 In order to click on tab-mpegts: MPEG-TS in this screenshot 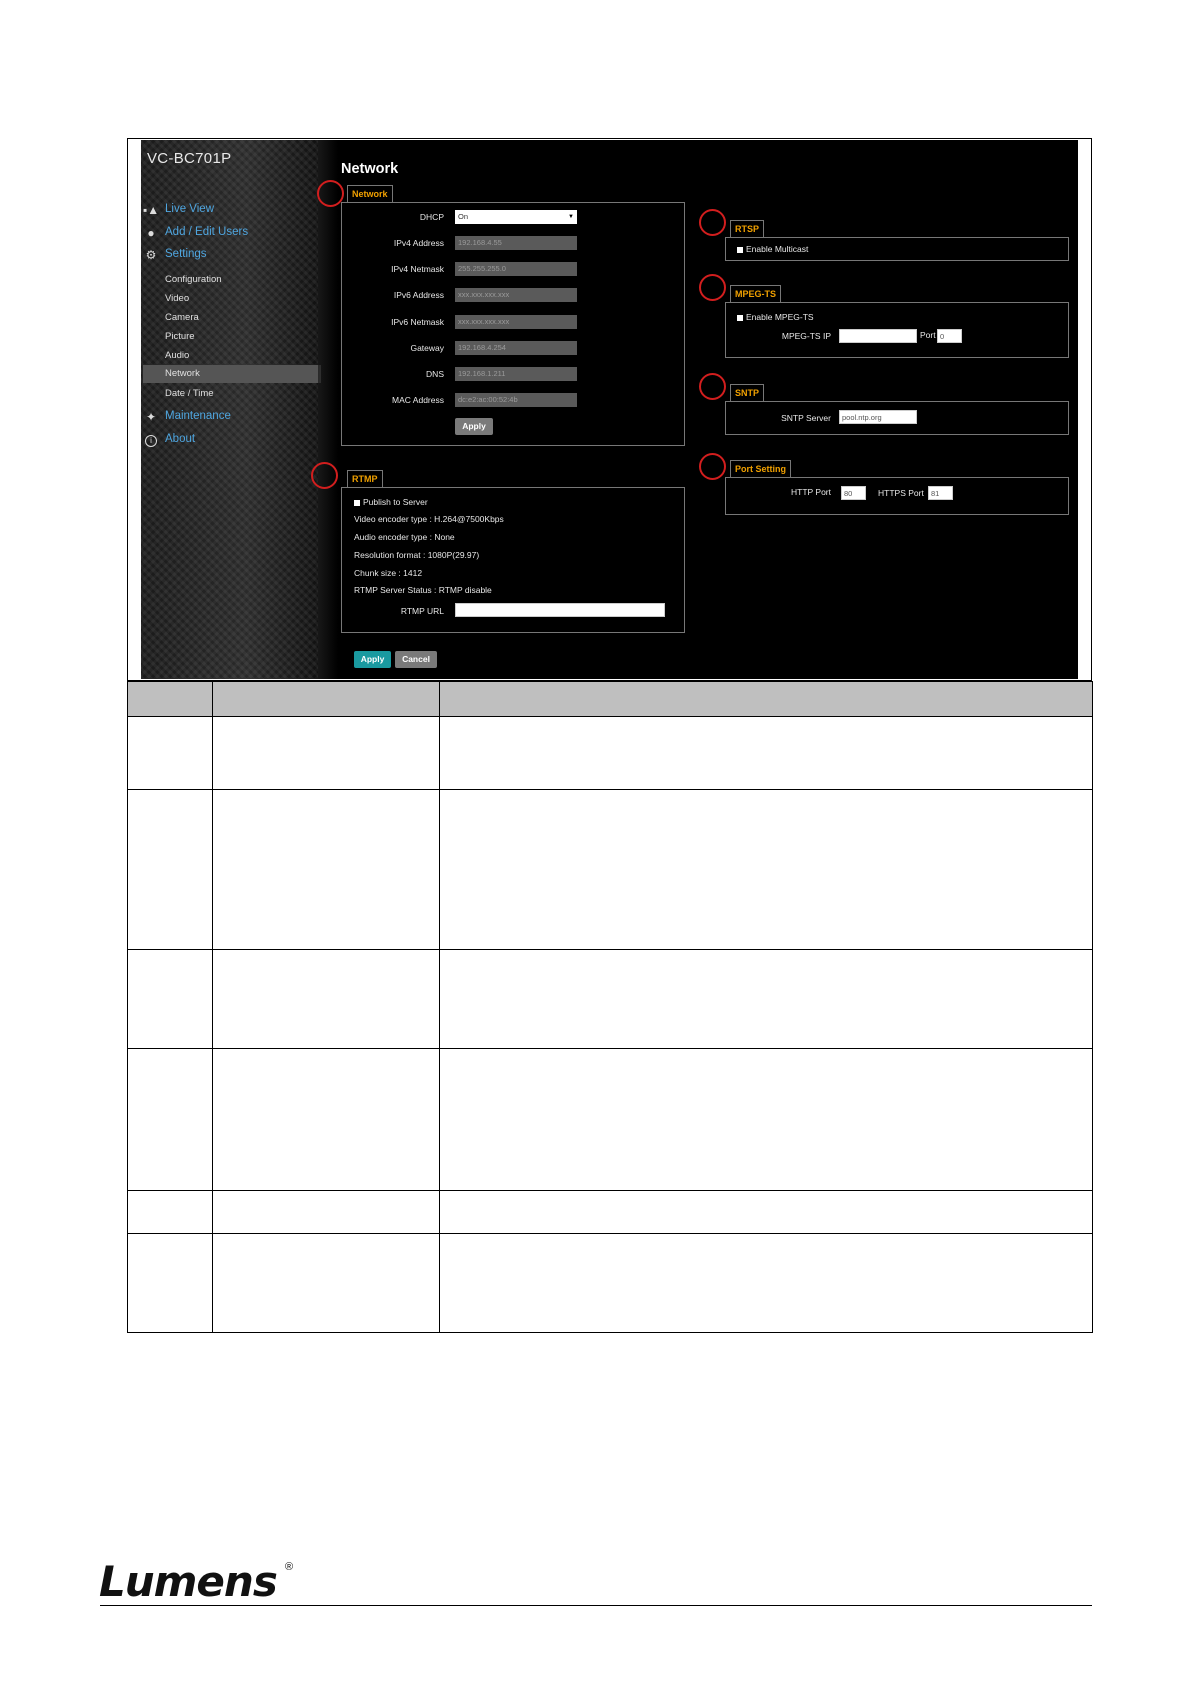, I will do `click(756, 293)`.